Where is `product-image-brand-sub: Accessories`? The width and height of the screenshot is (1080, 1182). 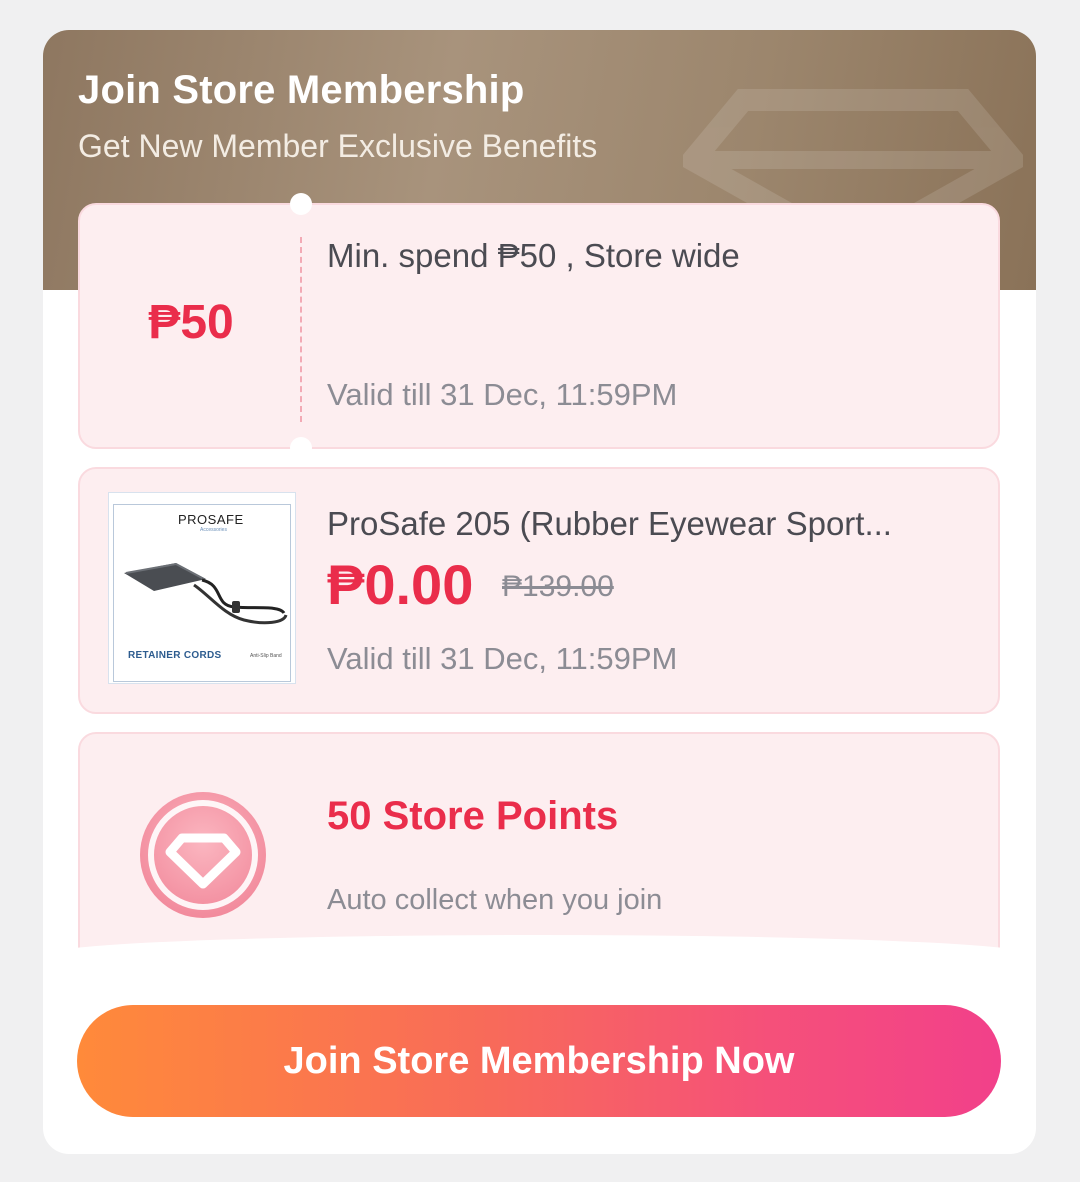
product-image-brand-sub: Accessories is located at coordinates (213, 530).